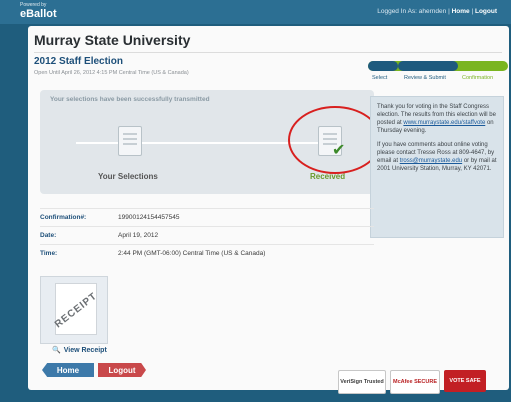  I want to click on confirmation-row: Confirmation#: 19900124154457545, so click(207, 217).